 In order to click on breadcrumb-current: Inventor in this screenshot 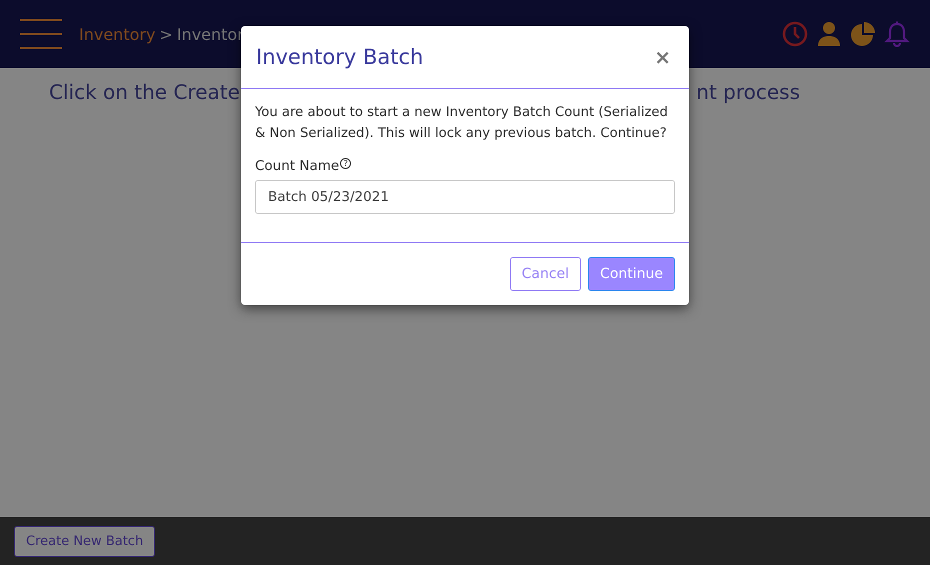, I will do `click(210, 34)`.